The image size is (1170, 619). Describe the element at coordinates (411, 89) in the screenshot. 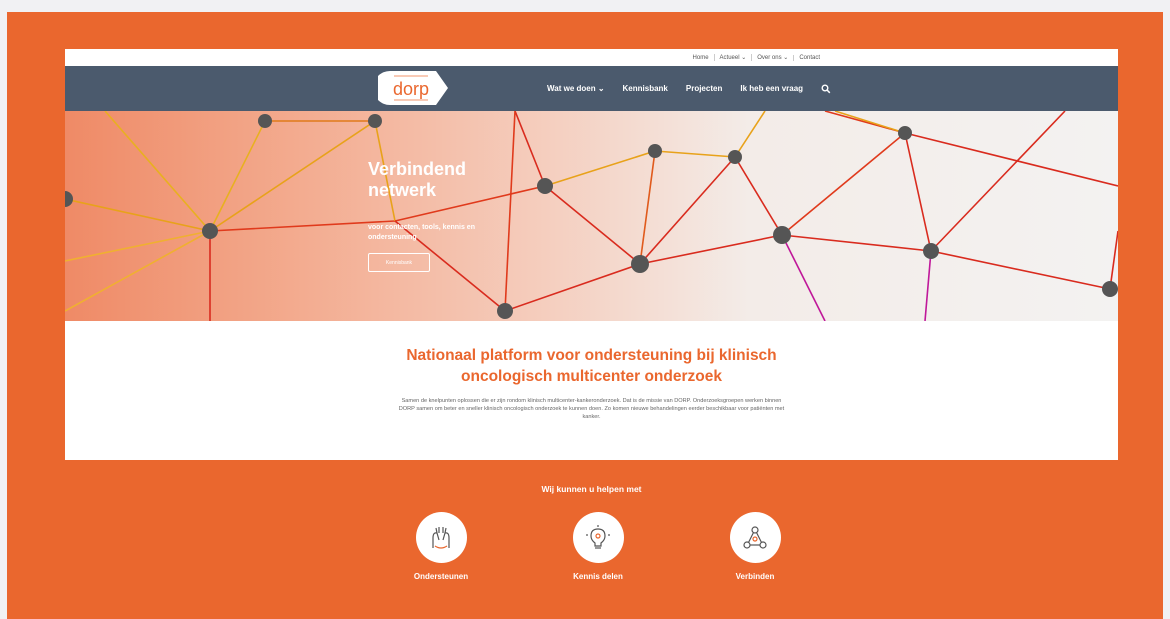

I see `logo-text: dorp` at that location.